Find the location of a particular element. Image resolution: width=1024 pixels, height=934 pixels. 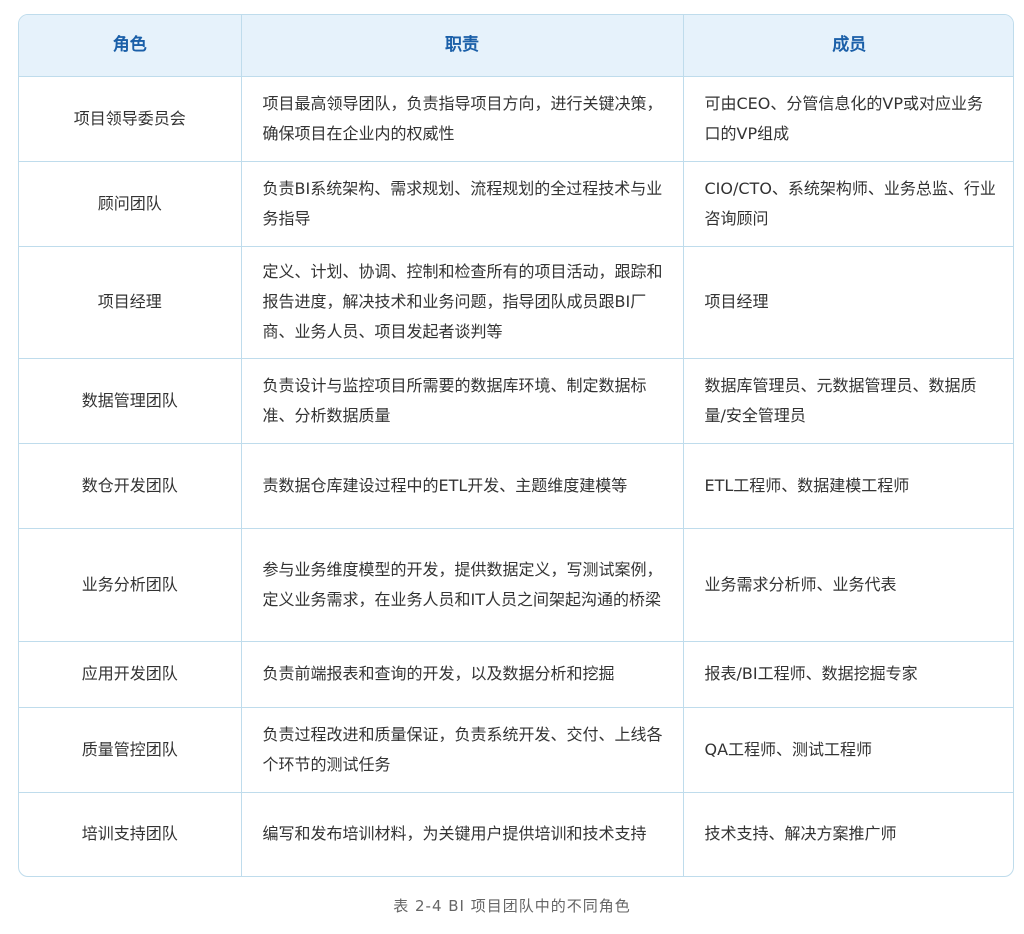

header-role: 角色 is located at coordinates (130, 46).